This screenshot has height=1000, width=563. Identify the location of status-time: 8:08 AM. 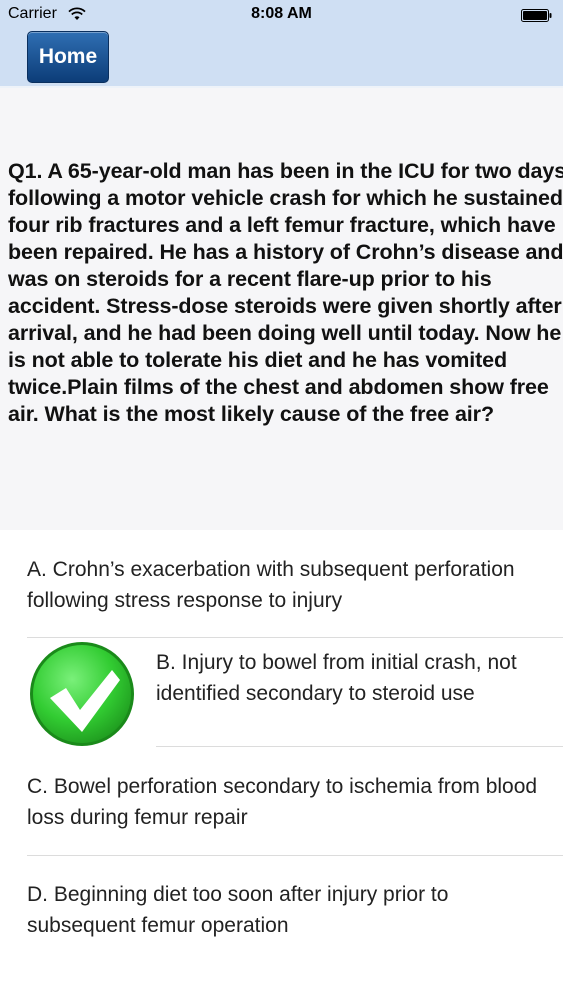
(281, 13).